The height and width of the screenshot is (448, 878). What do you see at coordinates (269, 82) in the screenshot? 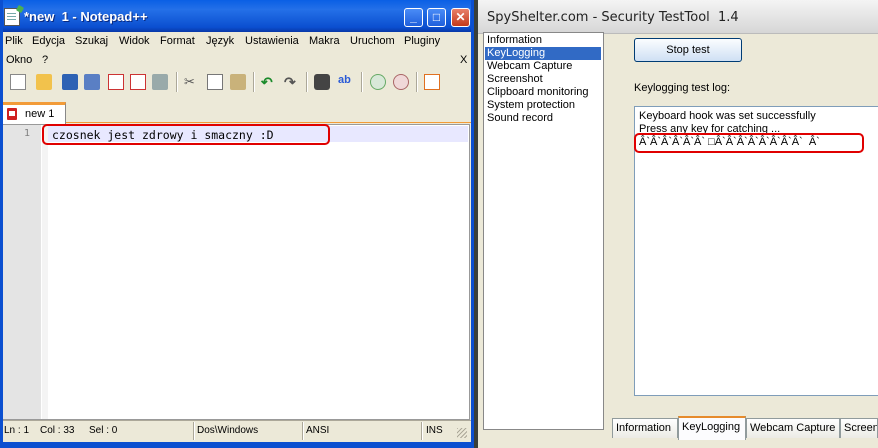
I see `undo-icon: ↶` at bounding box center [269, 82].